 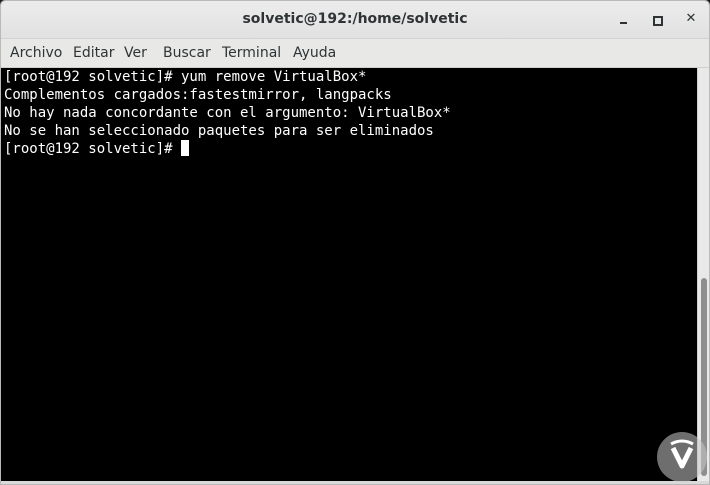 I want to click on maximize-button, so click(x=657, y=20).